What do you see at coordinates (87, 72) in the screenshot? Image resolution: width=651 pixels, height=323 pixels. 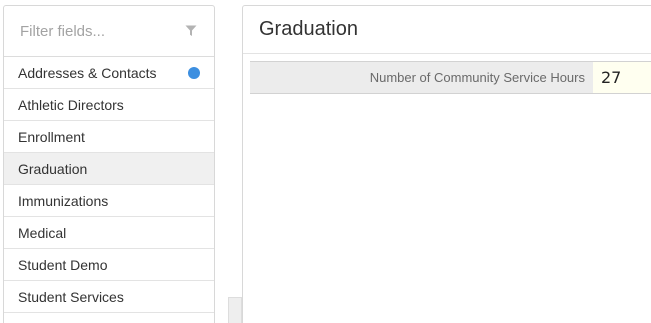 I see `sidebar-item-label: Addresses & Contacts` at bounding box center [87, 72].